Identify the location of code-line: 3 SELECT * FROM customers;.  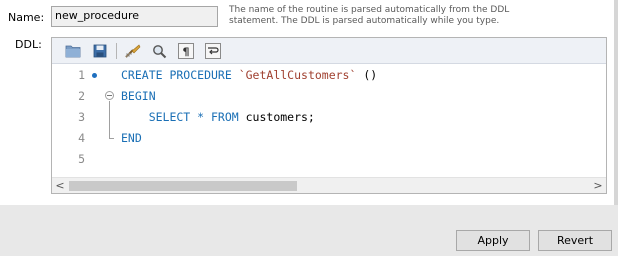
(329, 117).